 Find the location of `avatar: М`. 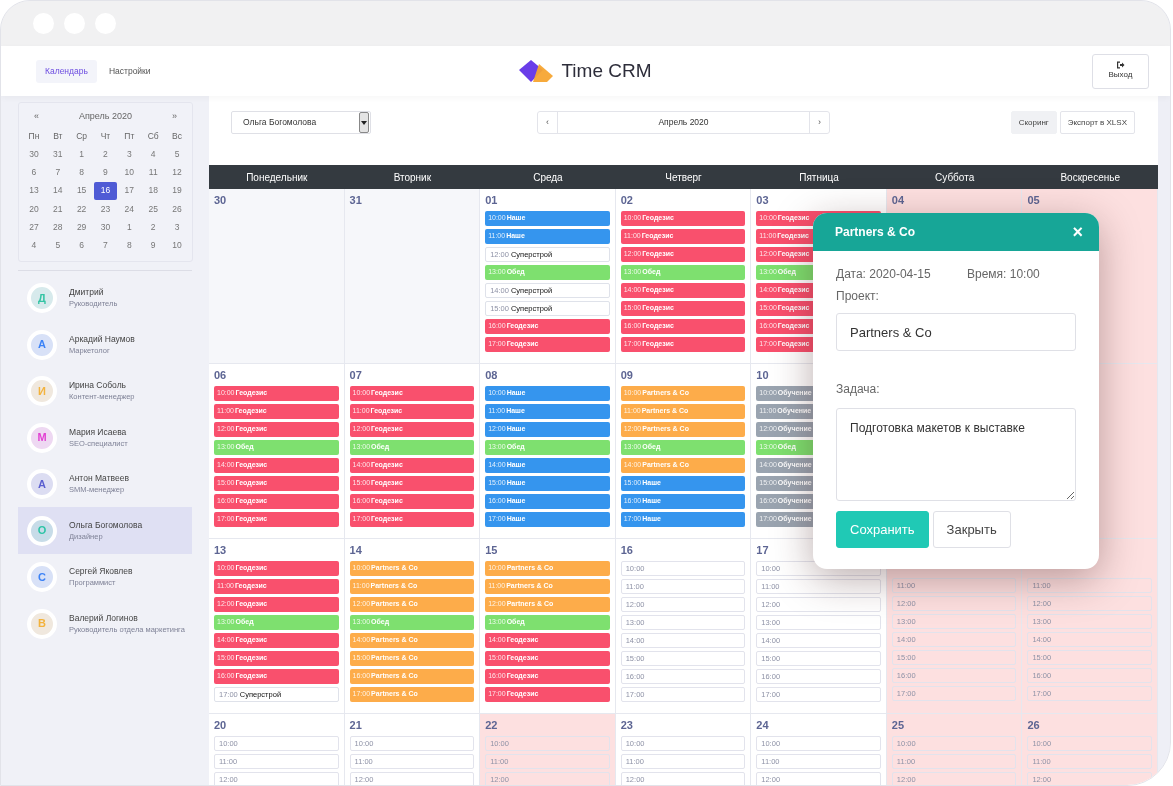

avatar: М is located at coordinates (42, 437).